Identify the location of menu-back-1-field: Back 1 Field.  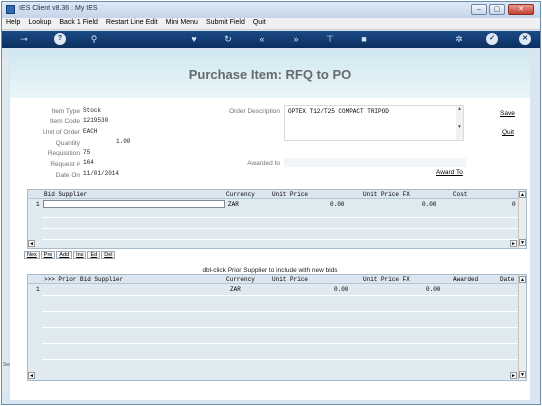
(78, 23).